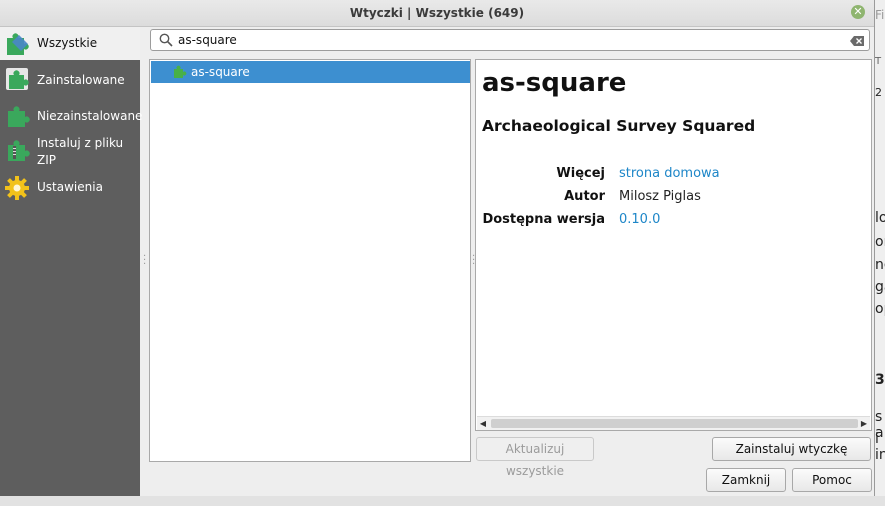  I want to click on search-box, so click(510, 40).